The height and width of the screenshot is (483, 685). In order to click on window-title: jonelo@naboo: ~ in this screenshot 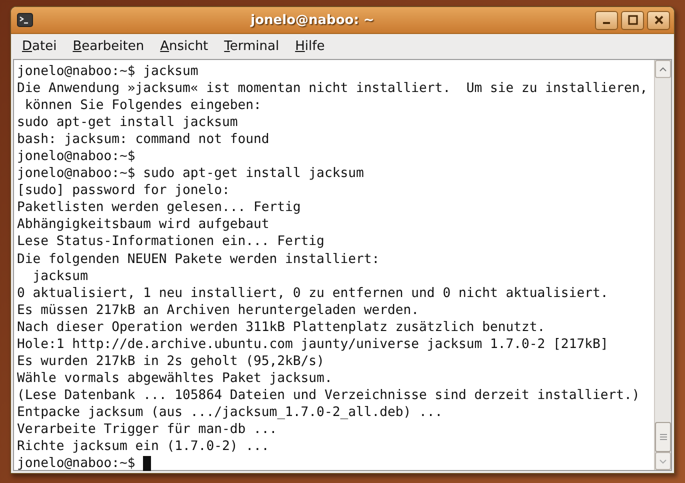, I will do `click(312, 20)`.